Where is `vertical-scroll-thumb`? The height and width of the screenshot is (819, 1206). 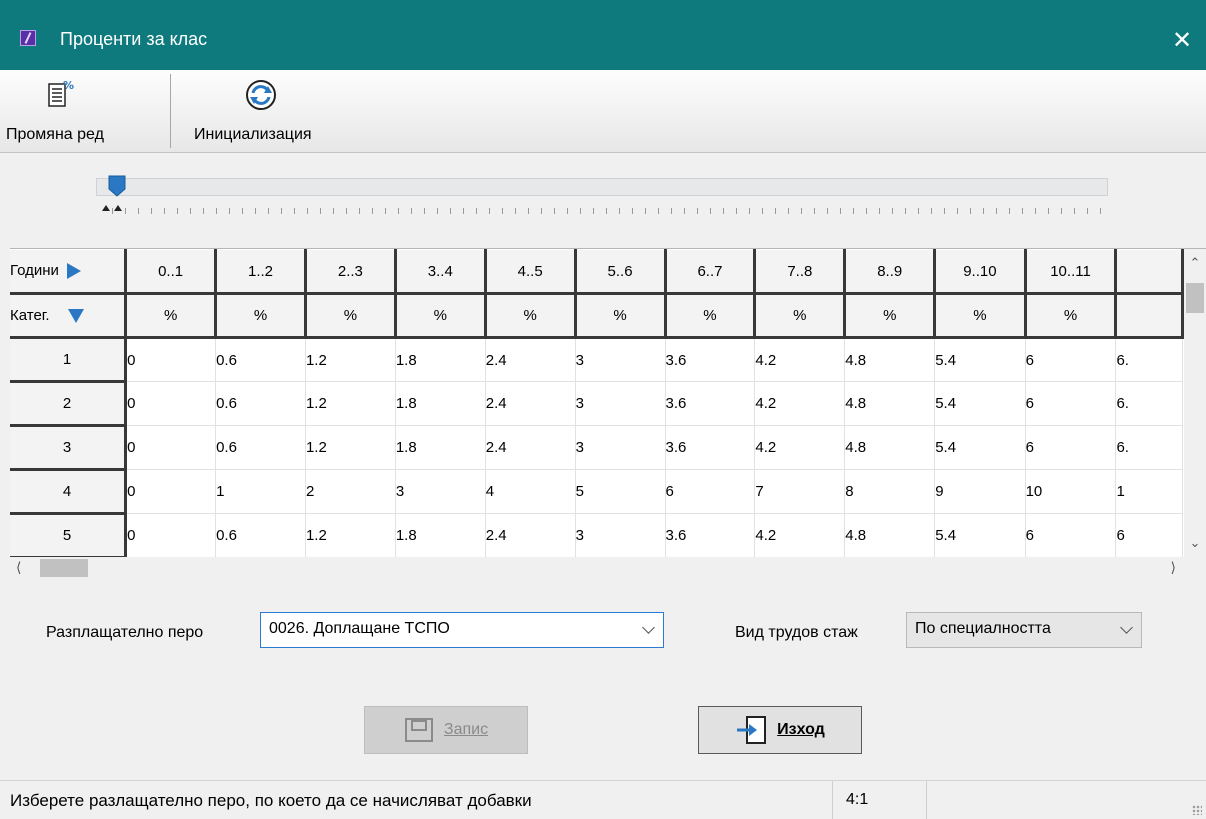
vertical-scroll-thumb is located at coordinates (1195, 298).